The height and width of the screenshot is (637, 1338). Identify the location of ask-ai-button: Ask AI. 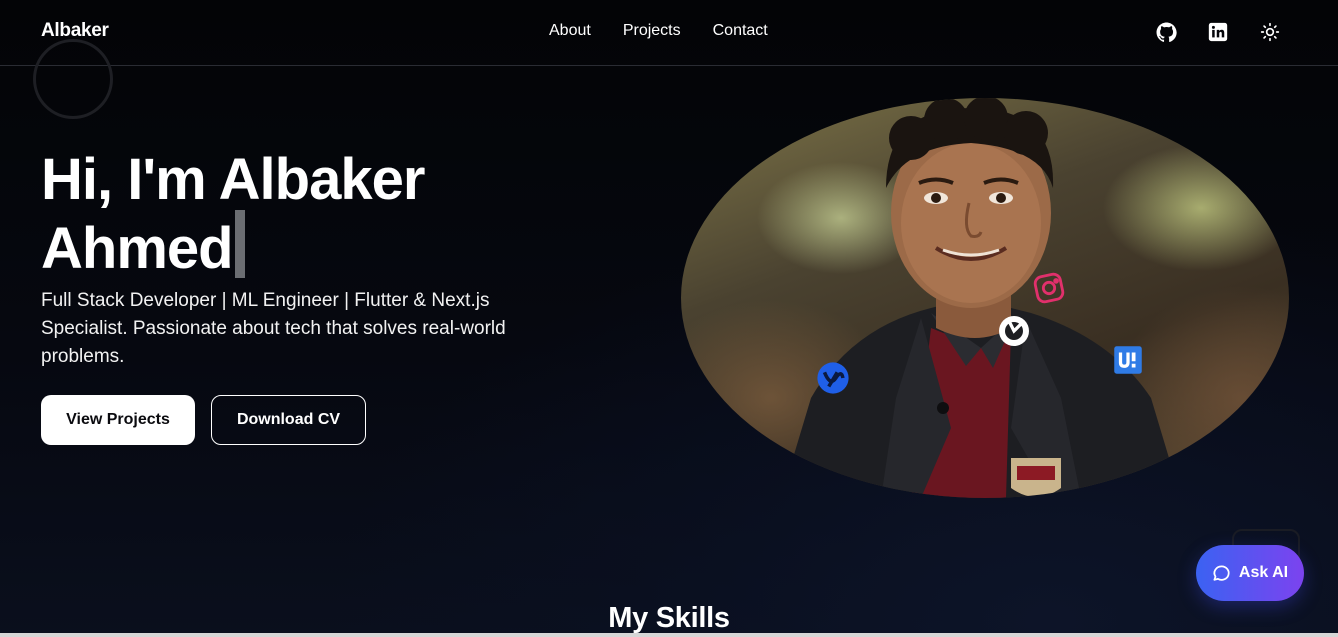
(1250, 573).